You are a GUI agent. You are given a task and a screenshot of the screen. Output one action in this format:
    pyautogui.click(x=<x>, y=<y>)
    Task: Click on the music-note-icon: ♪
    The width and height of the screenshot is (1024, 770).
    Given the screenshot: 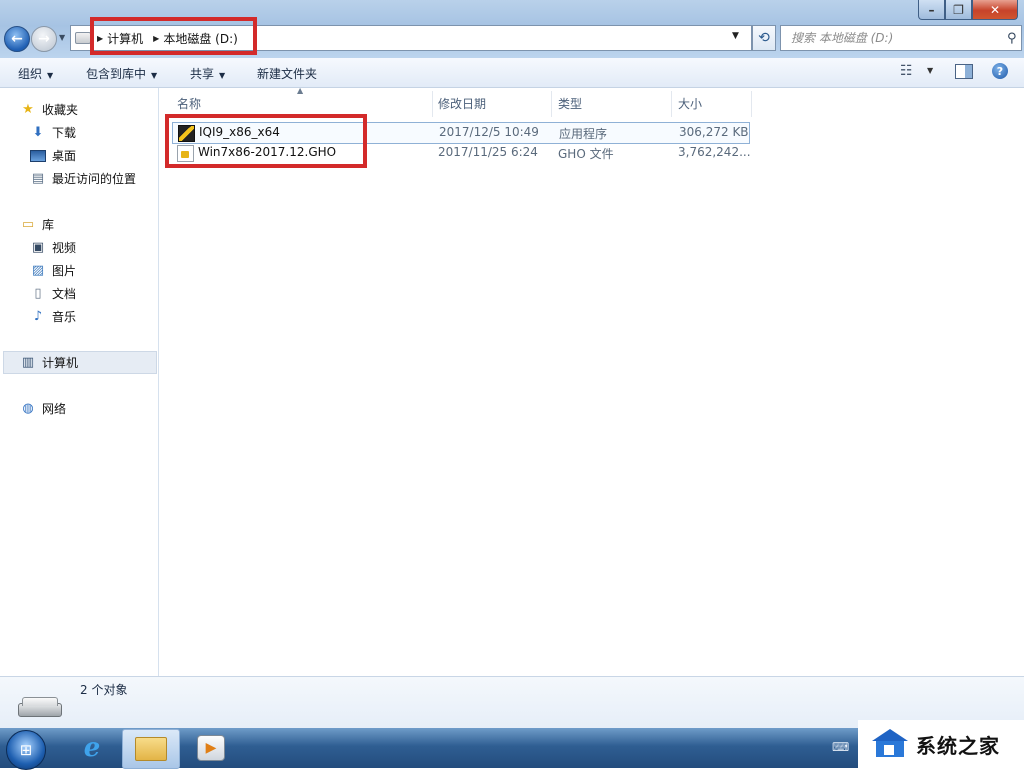 What is the action you would take?
    pyautogui.click(x=38, y=316)
    